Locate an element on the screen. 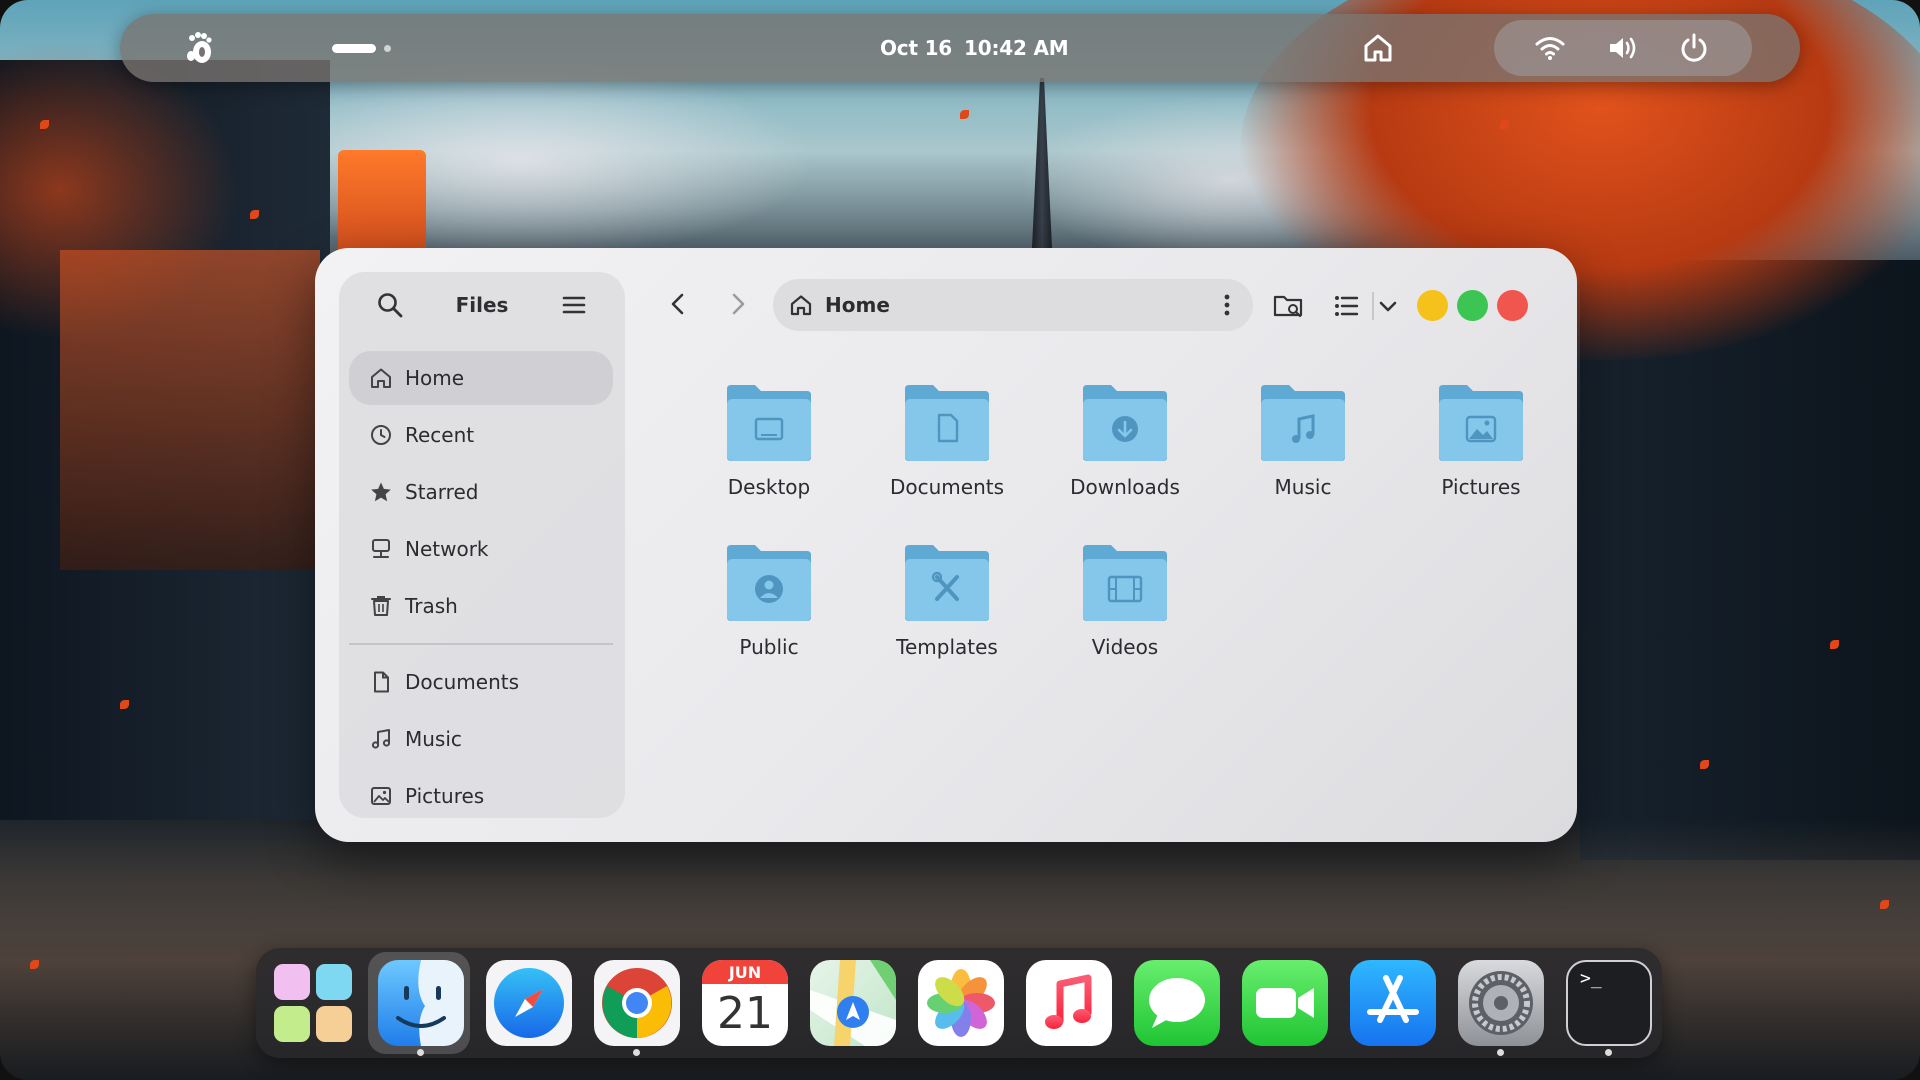 The height and width of the screenshot is (1080, 1920). user-folder-icon is located at coordinates (769, 583).